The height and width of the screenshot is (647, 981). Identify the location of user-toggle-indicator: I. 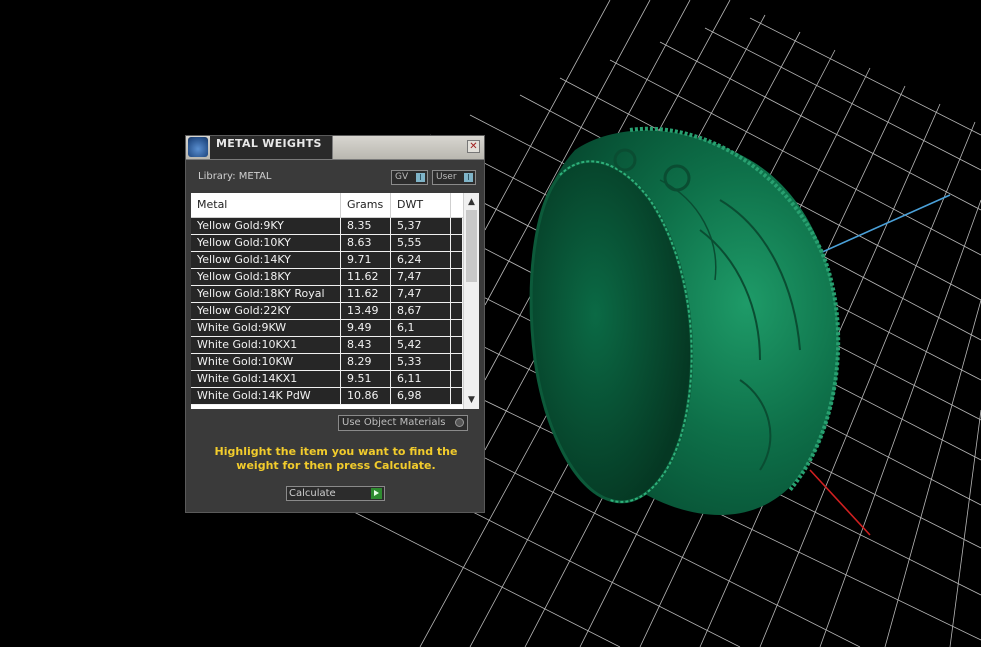
(468, 177).